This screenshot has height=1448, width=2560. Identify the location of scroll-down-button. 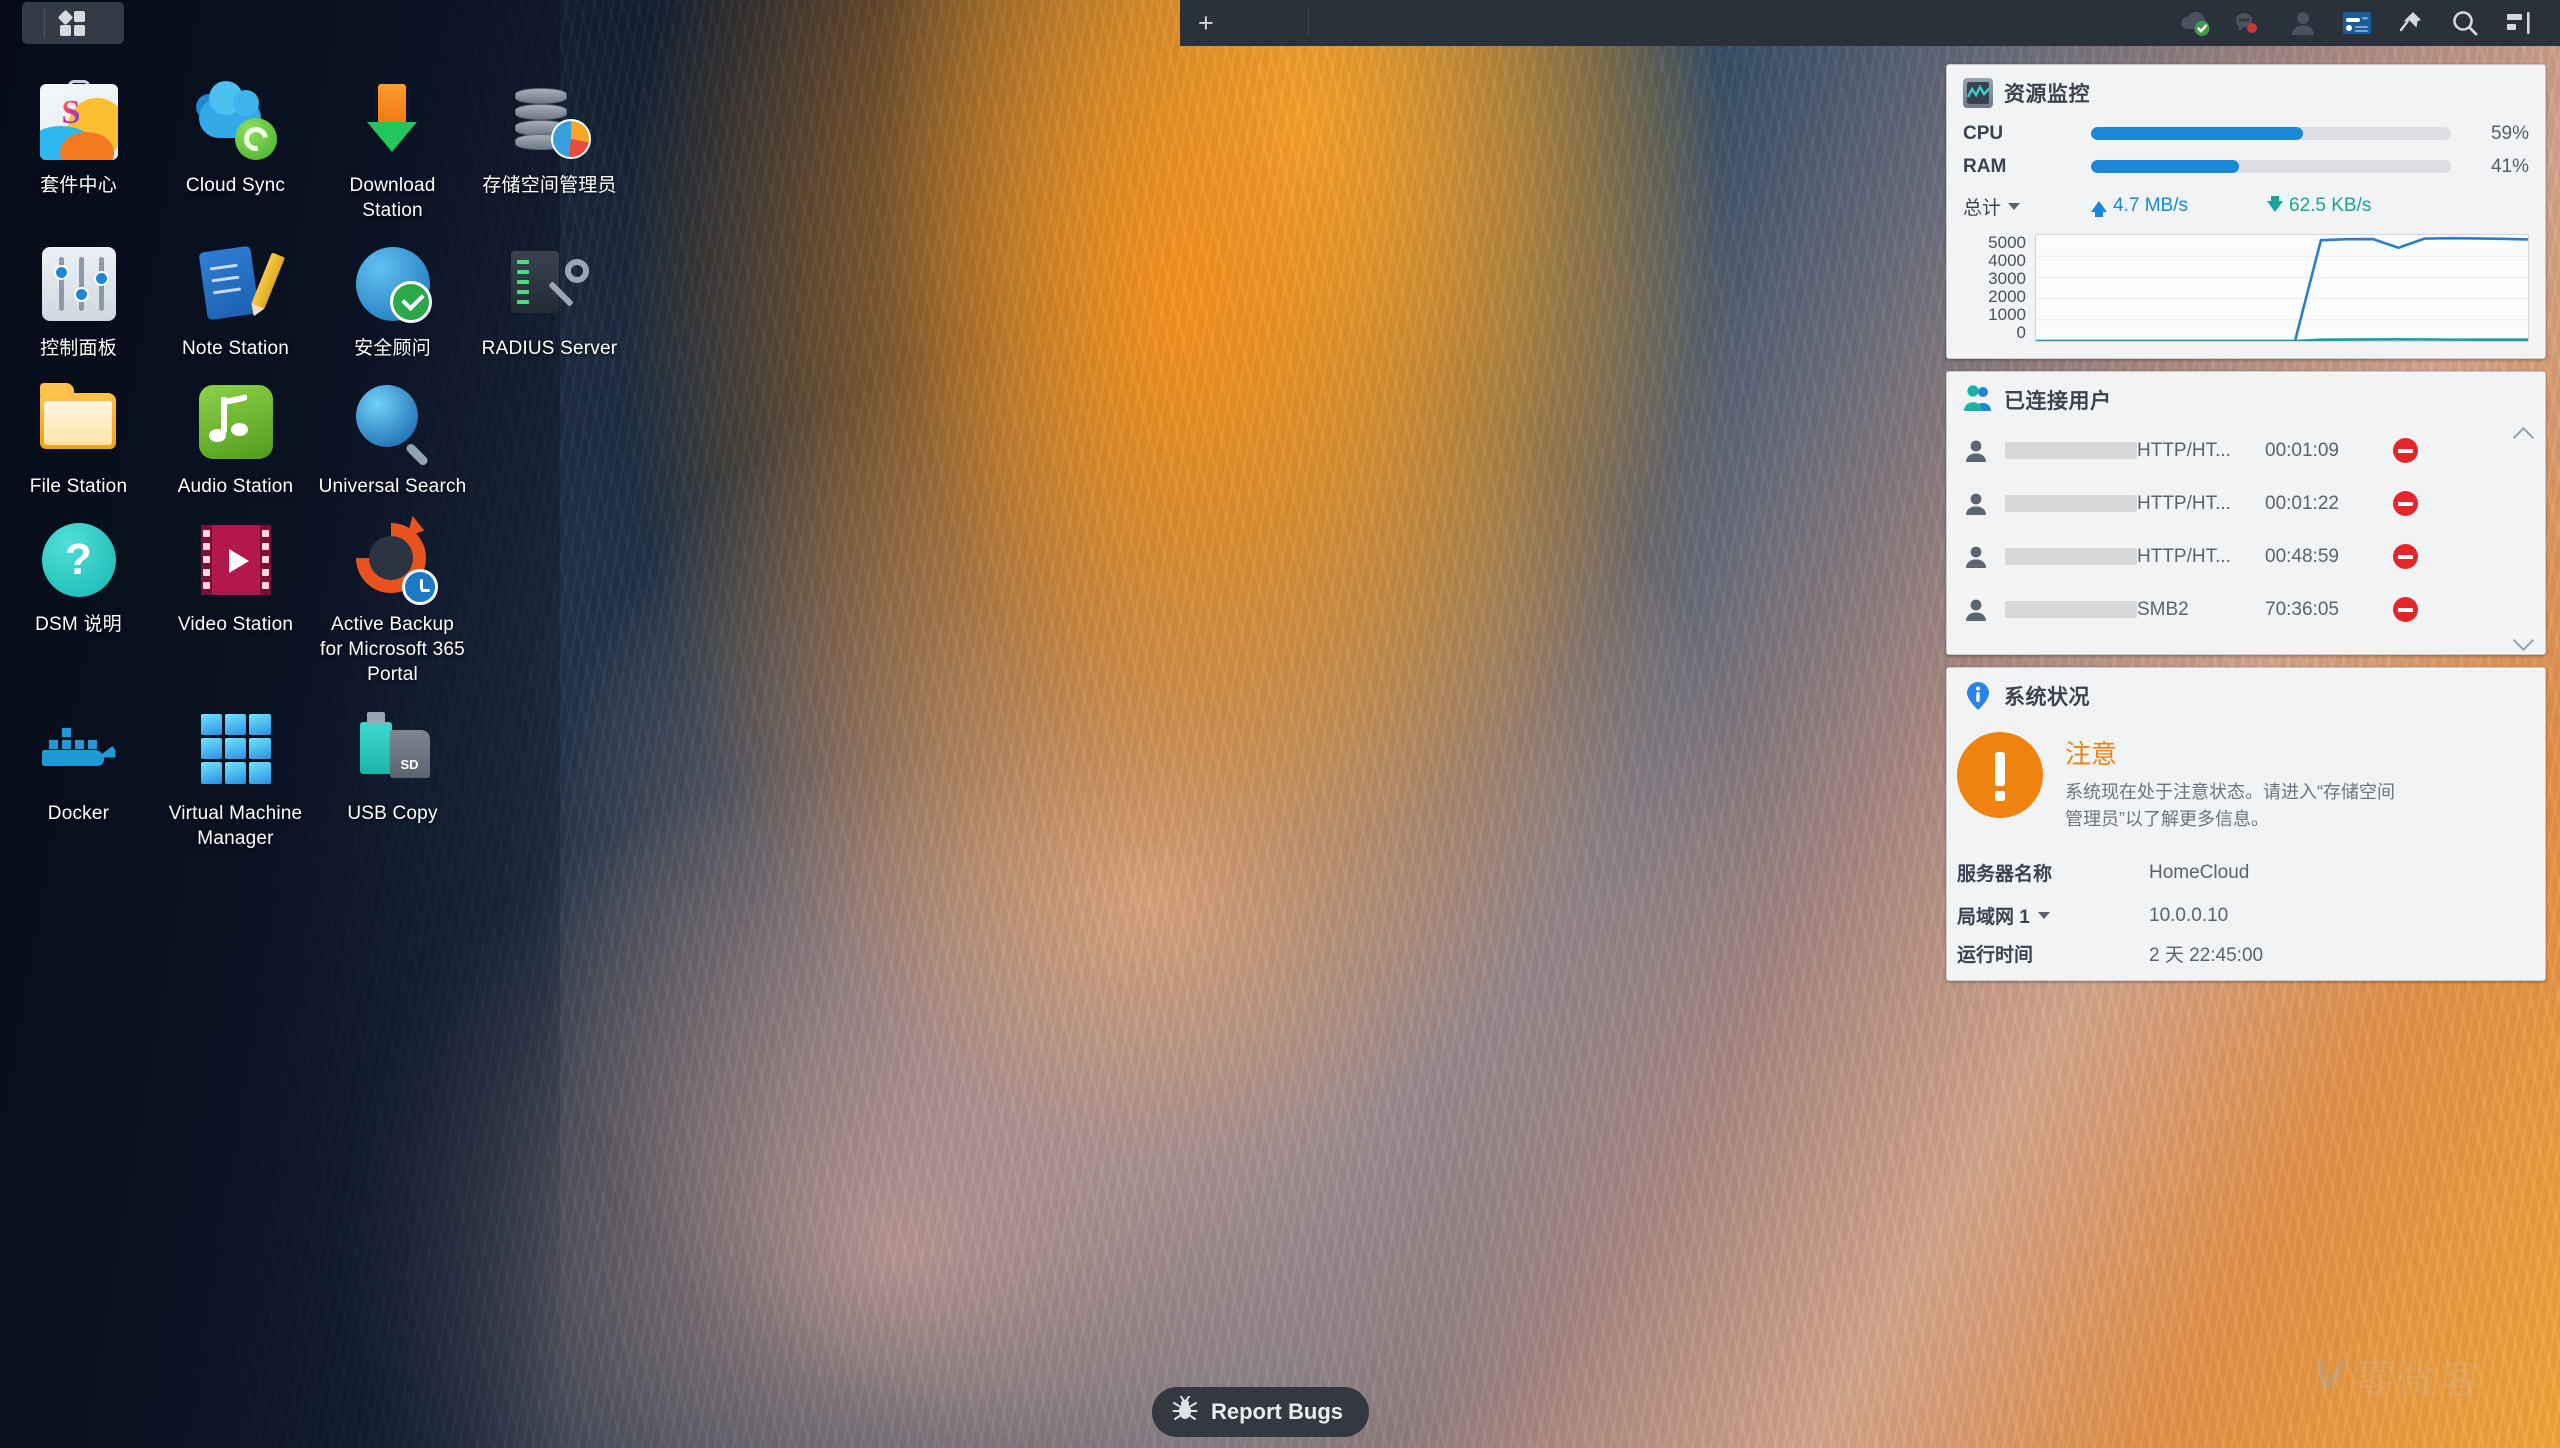
(2523, 640).